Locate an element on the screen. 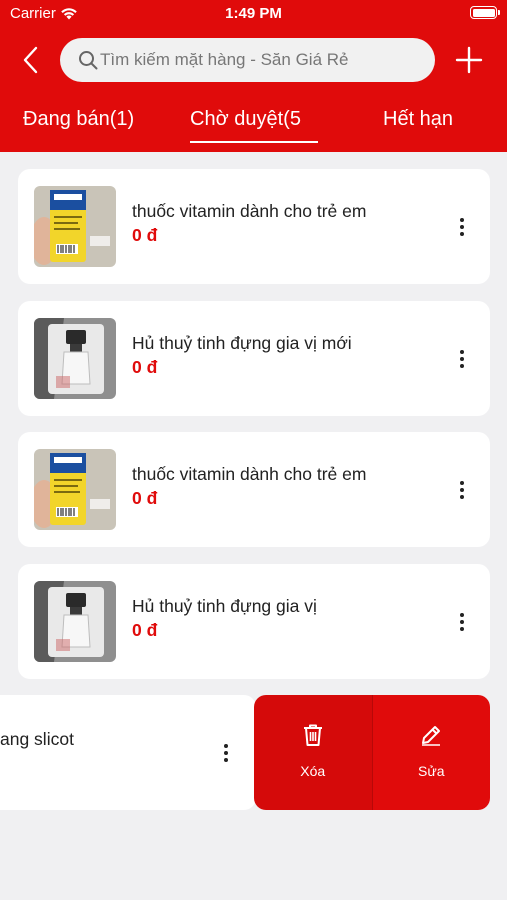 This screenshot has width=507, height=900. search-icon is located at coordinates (88, 60).